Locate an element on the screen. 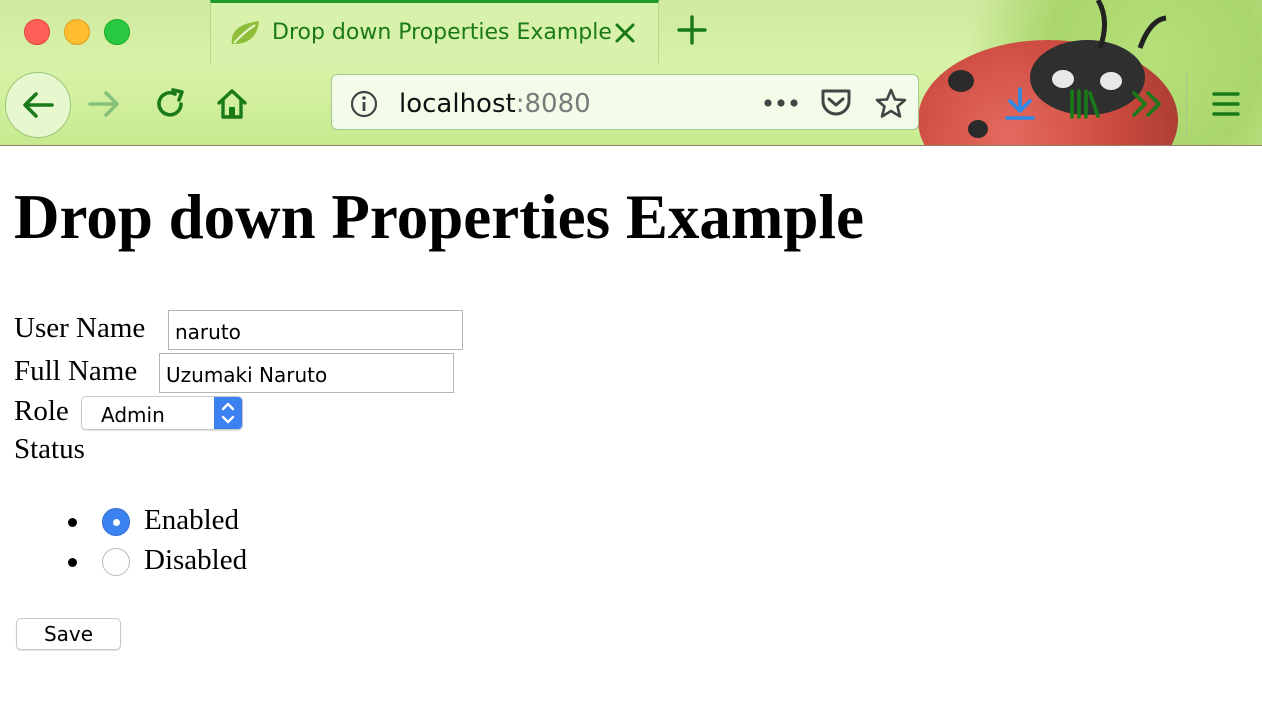 This screenshot has width=1262, height=722. navigation-toolbar: localhost:8080 is located at coordinates (631, 105).